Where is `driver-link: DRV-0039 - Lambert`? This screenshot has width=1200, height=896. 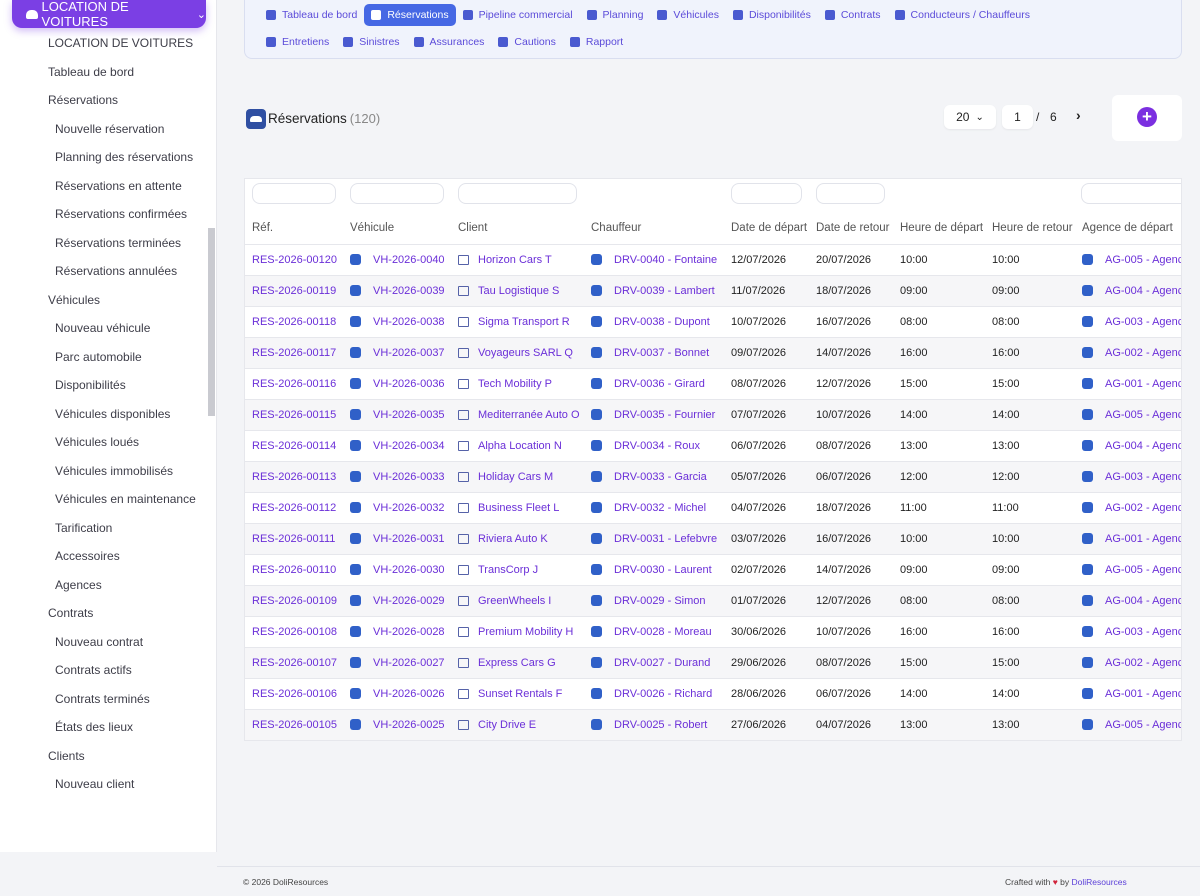 driver-link: DRV-0039 - Lambert is located at coordinates (664, 291).